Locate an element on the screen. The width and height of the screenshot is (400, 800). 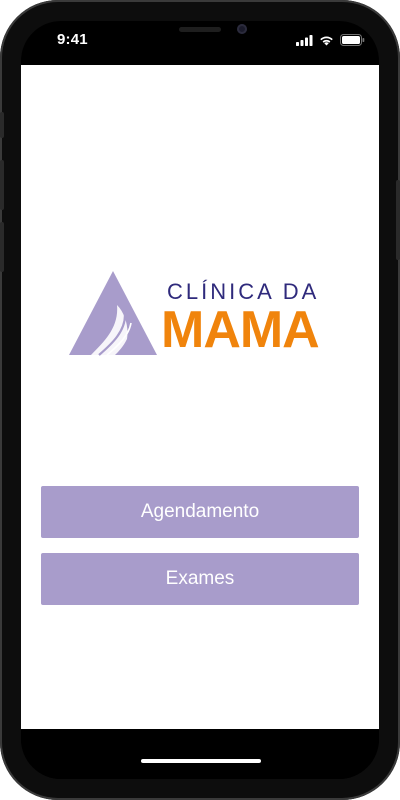
agendamento-button: Agendamento is located at coordinates (200, 512).